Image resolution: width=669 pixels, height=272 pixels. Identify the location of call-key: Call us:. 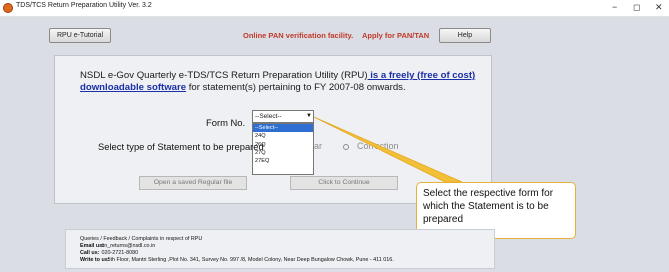
(90, 253).